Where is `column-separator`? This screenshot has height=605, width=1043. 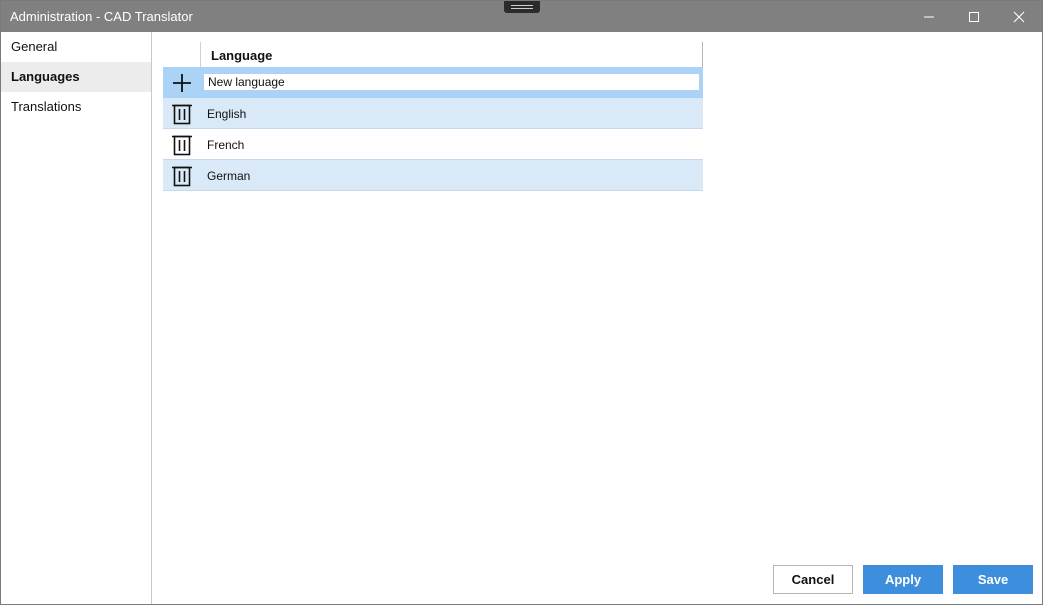 column-separator is located at coordinates (200, 54).